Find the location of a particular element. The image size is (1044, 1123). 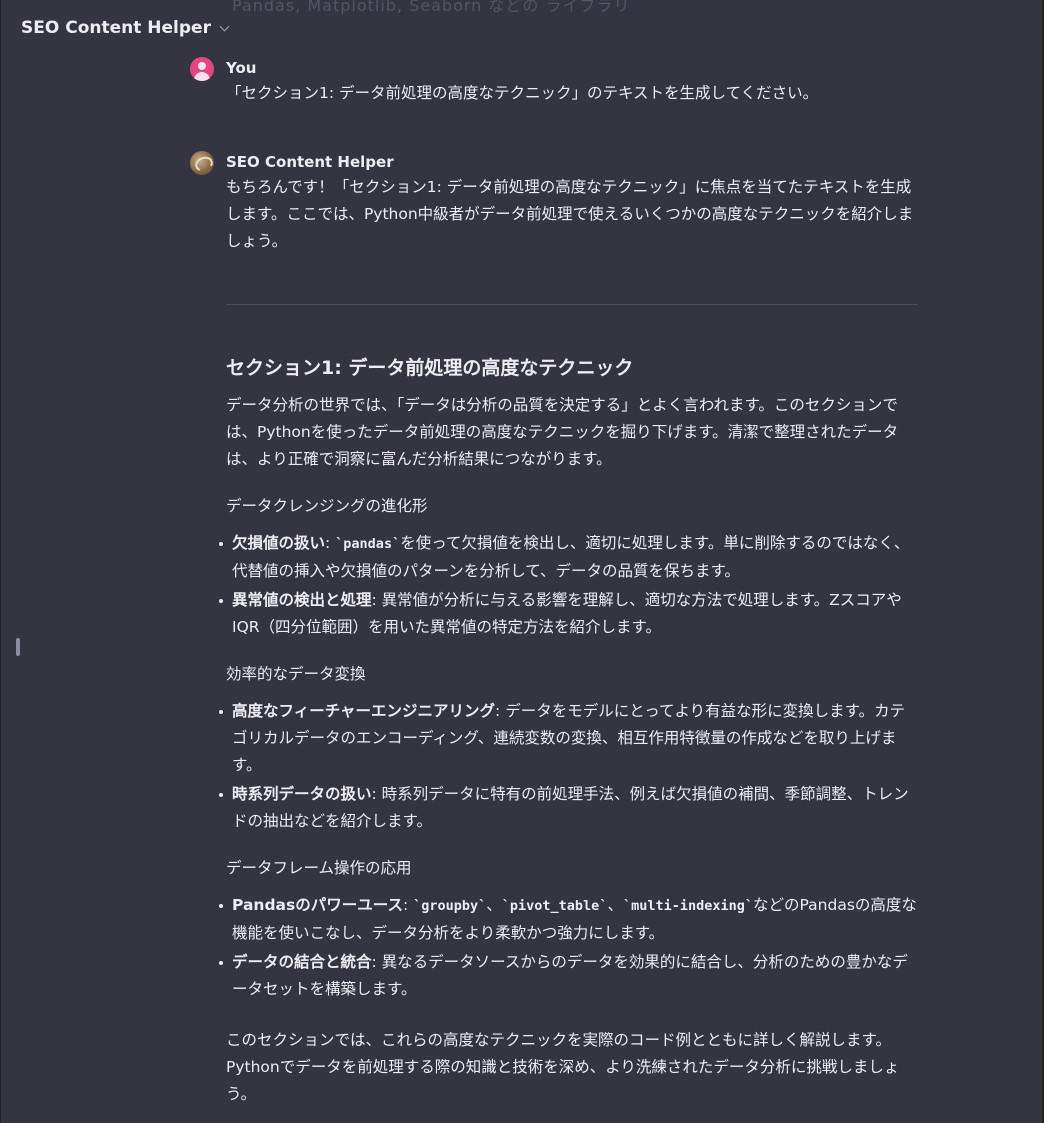

gpt-avatar-icon is located at coordinates (202, 163).